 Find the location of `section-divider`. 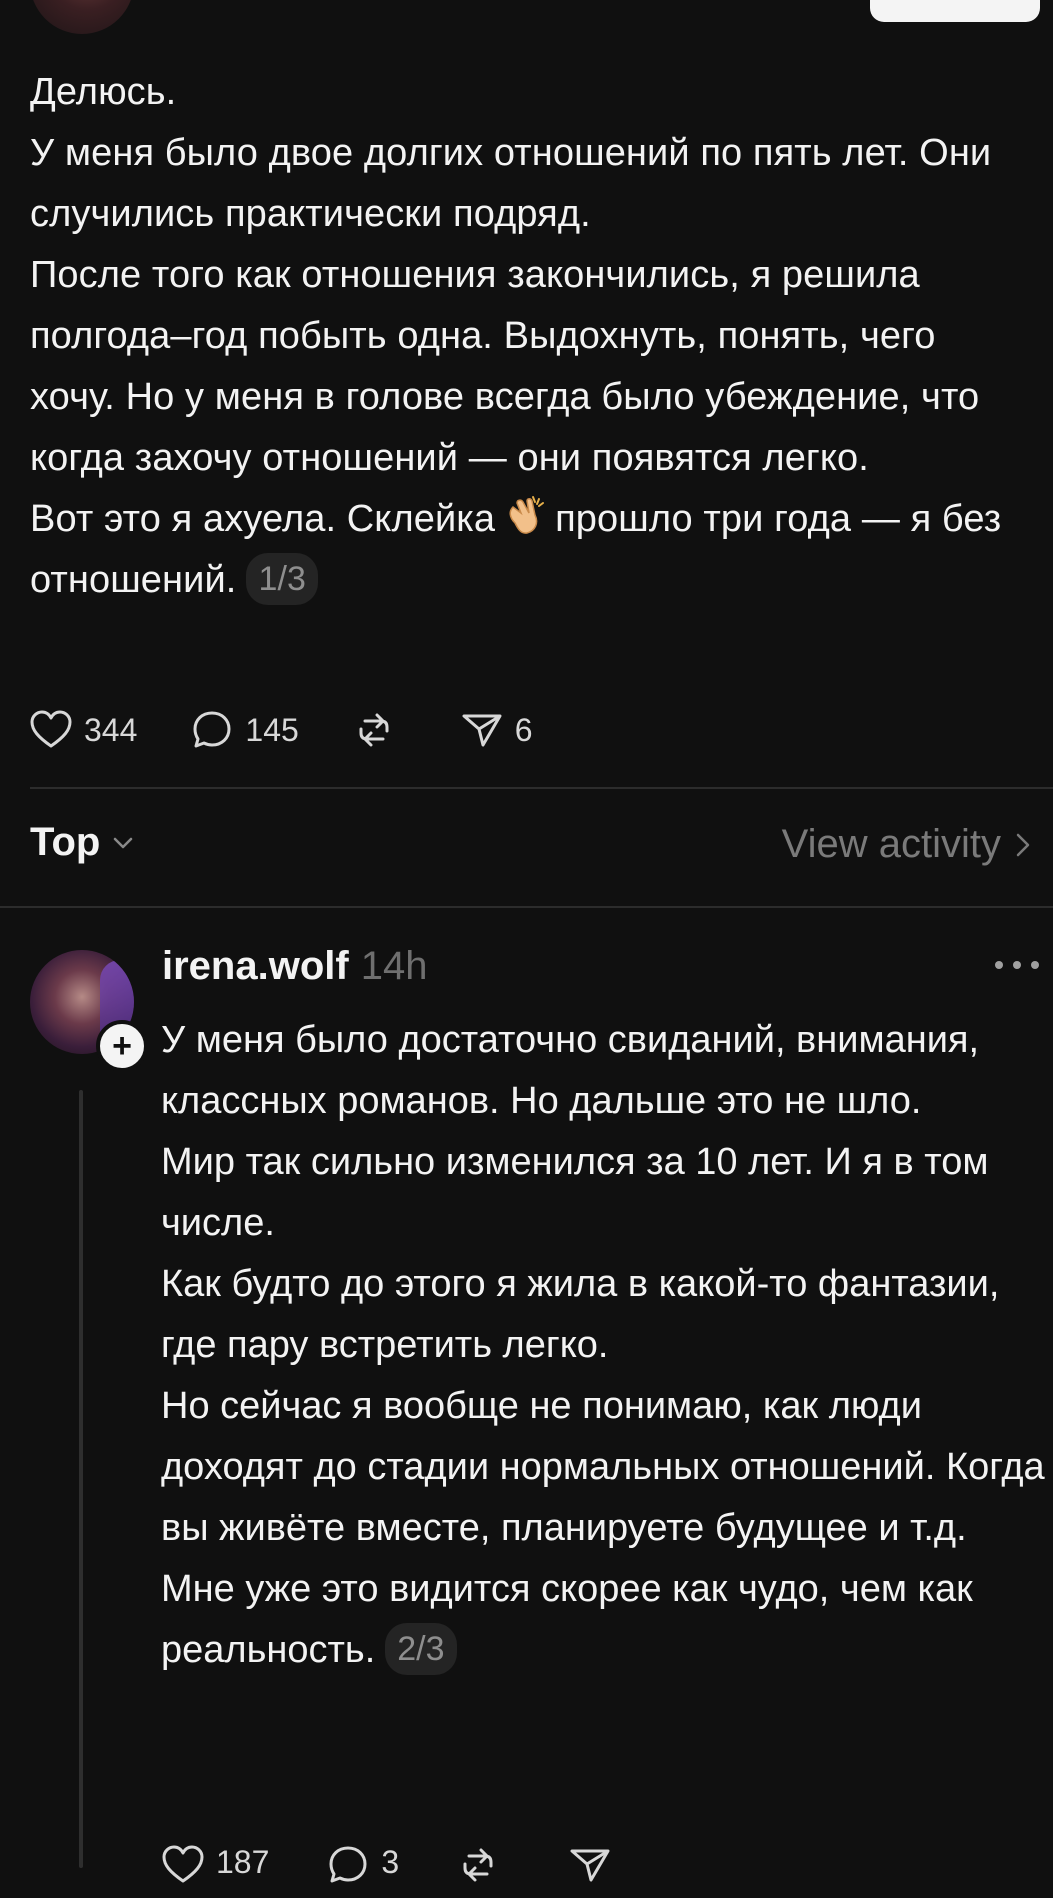

section-divider is located at coordinates (526, 907).